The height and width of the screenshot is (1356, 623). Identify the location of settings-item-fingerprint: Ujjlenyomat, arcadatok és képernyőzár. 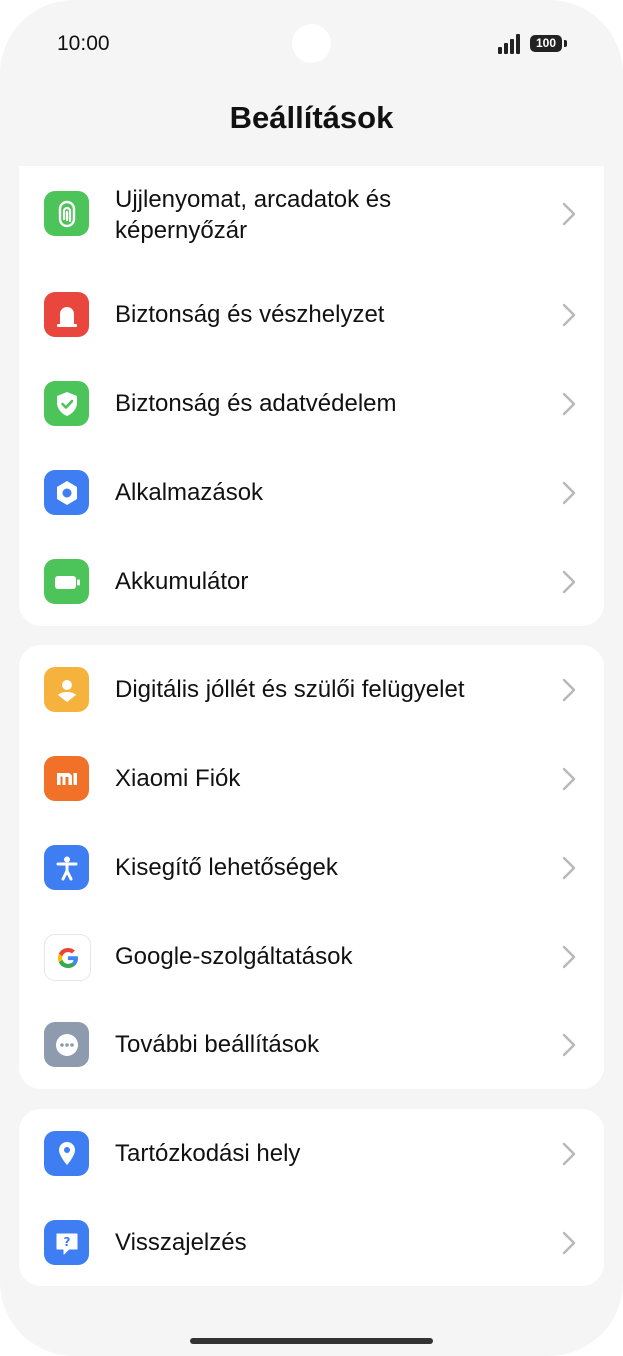
(311, 214).